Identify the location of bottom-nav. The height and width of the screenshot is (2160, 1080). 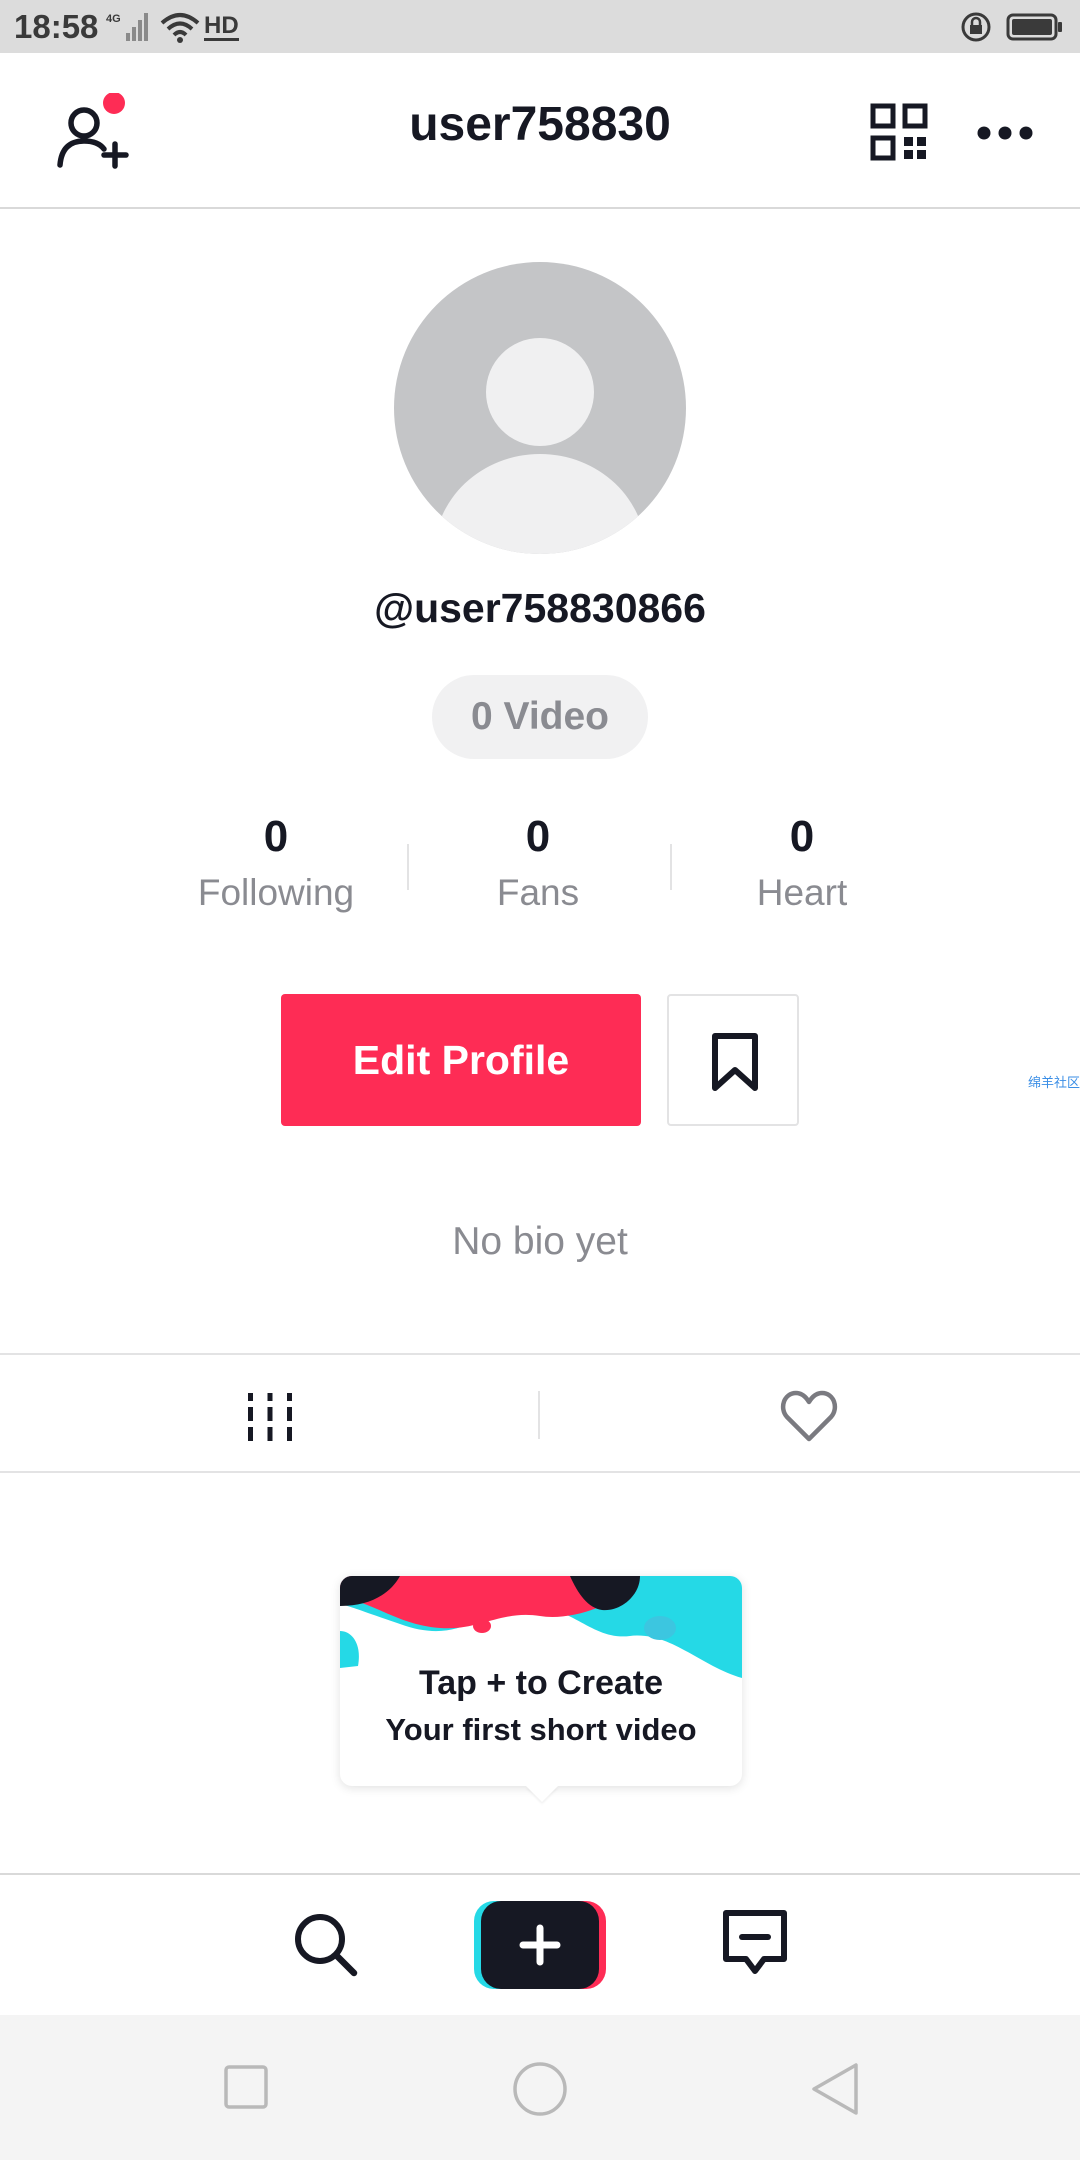
(540, 1944).